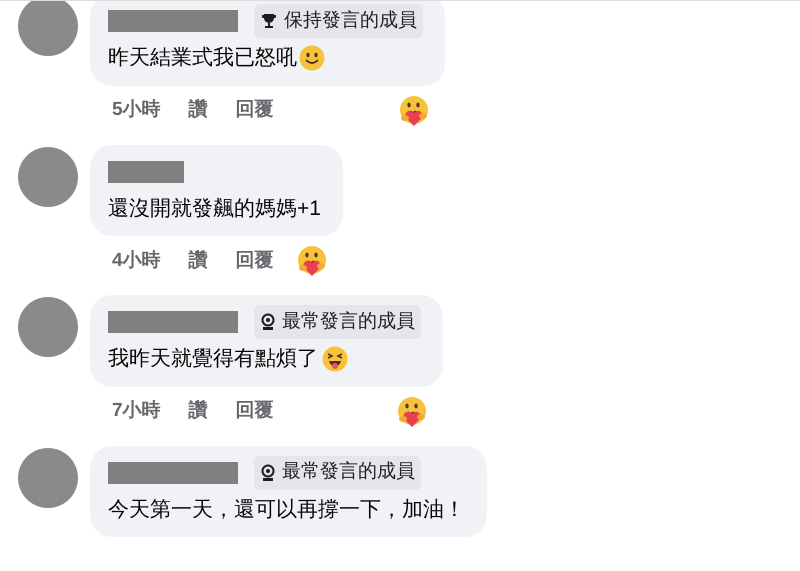 Image resolution: width=800 pixels, height=571 pixels. Describe the element at coordinates (213, 359) in the screenshot. I see `comment-text: 我昨天就覺得有點煩了` at that location.